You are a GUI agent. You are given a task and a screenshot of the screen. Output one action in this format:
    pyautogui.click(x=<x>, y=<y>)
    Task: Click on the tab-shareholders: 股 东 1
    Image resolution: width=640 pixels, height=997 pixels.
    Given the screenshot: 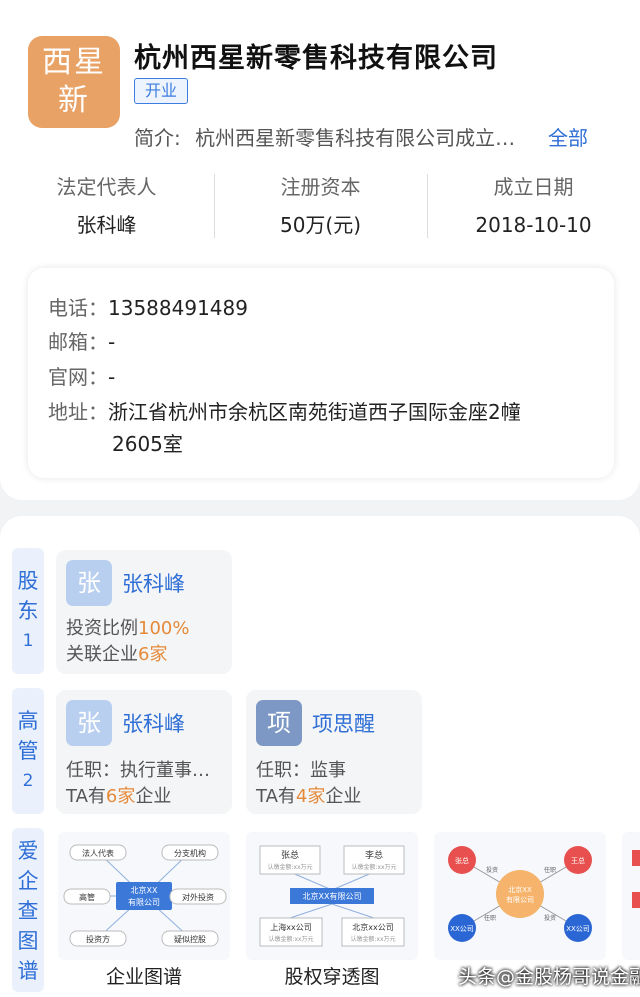 What is the action you would take?
    pyautogui.click(x=28, y=611)
    